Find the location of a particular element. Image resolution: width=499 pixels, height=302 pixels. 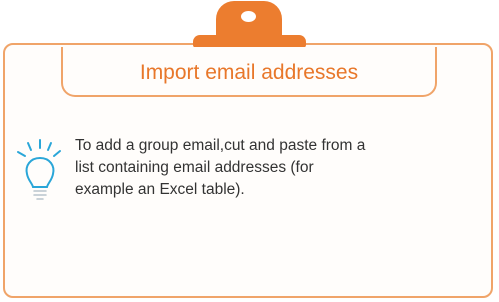

lightbulb-icon is located at coordinates (39, 169).